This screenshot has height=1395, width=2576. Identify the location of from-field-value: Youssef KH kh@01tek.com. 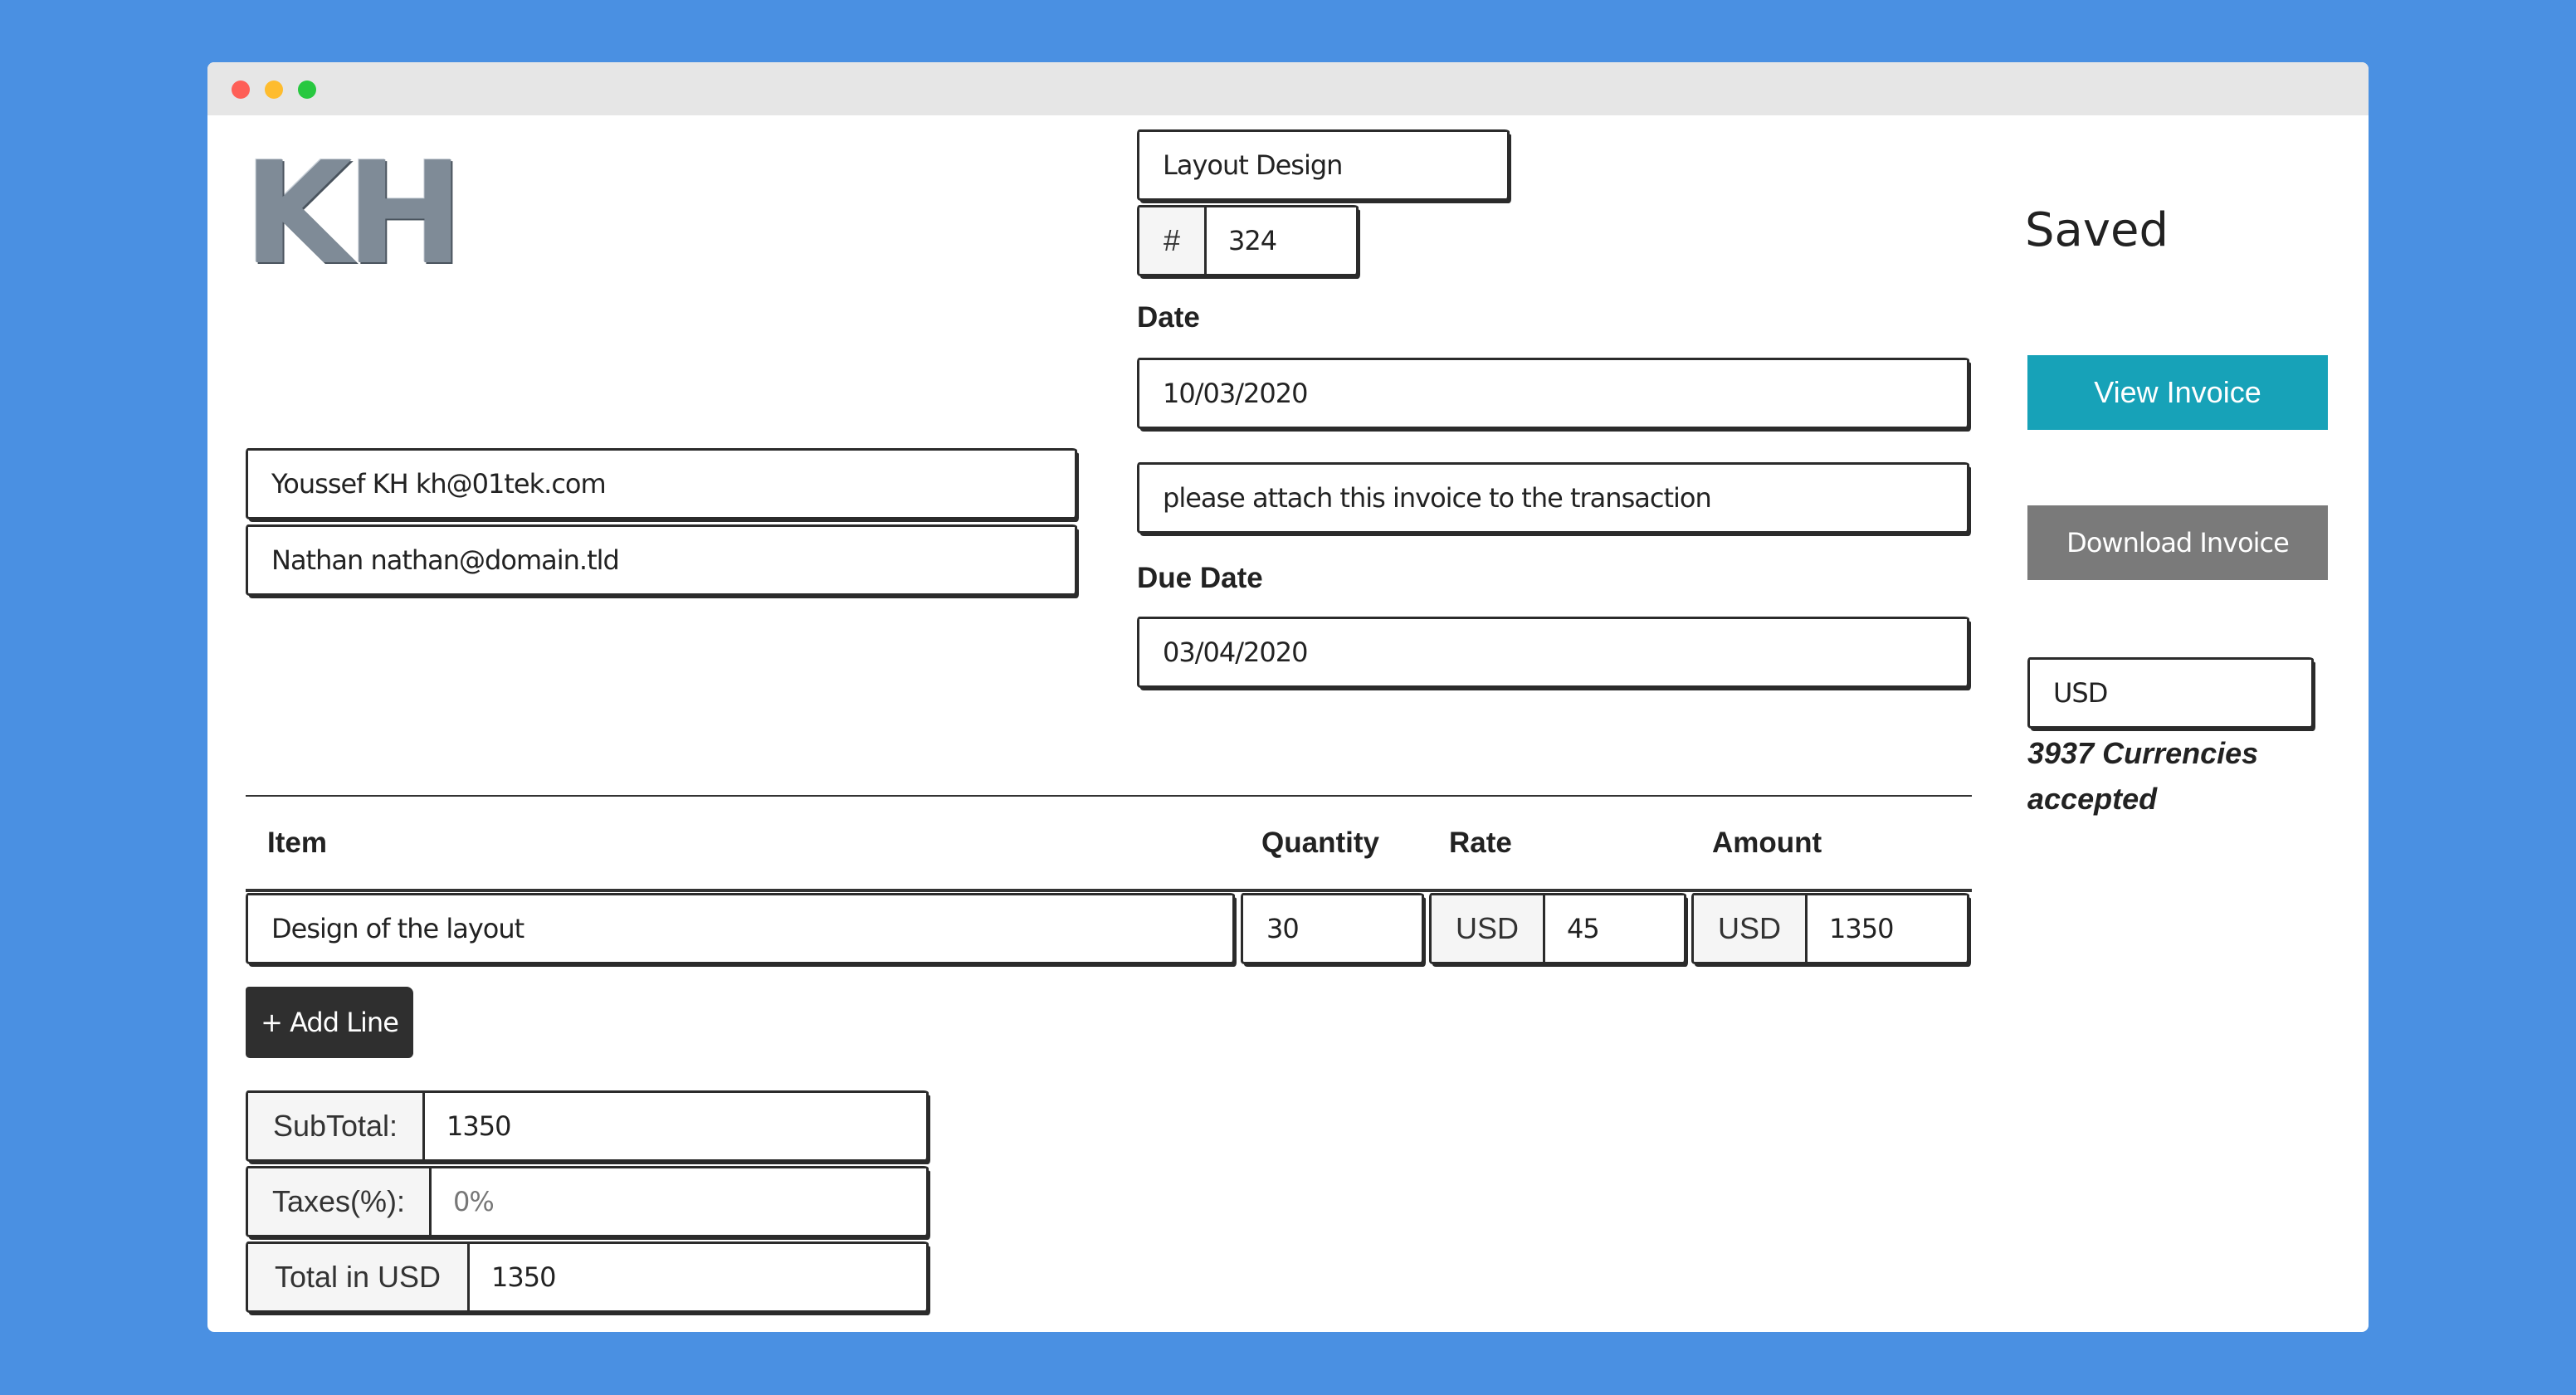
(439, 484).